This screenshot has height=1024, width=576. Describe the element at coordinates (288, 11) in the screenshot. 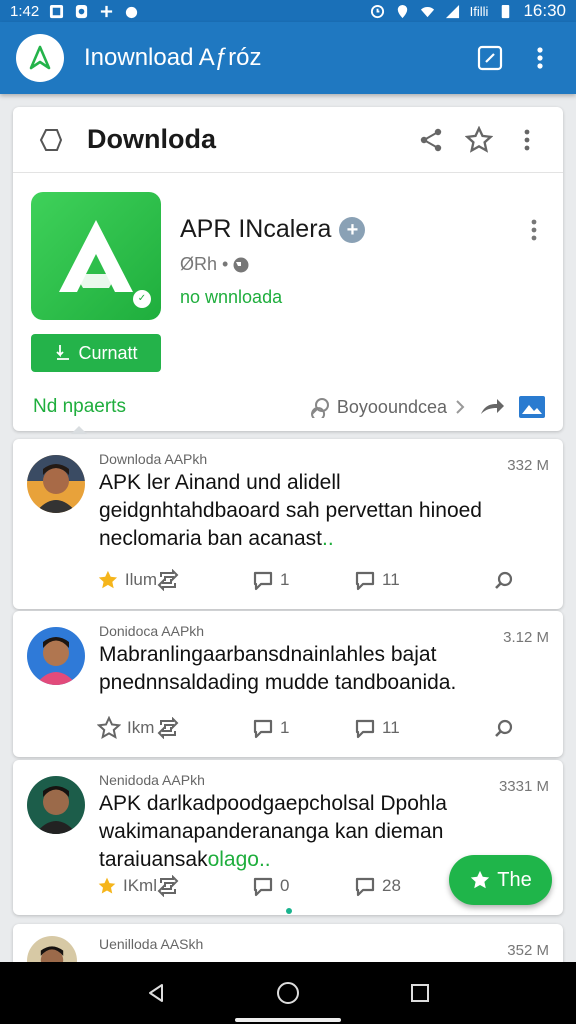

I see `status-bar: 1:42 Ifilli 16:30` at that location.